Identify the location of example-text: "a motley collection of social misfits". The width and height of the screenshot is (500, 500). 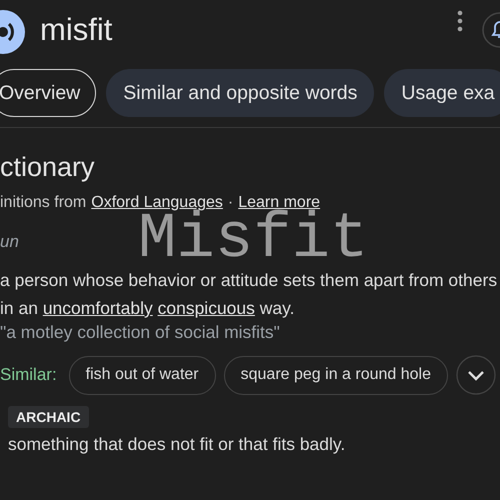
(140, 332).